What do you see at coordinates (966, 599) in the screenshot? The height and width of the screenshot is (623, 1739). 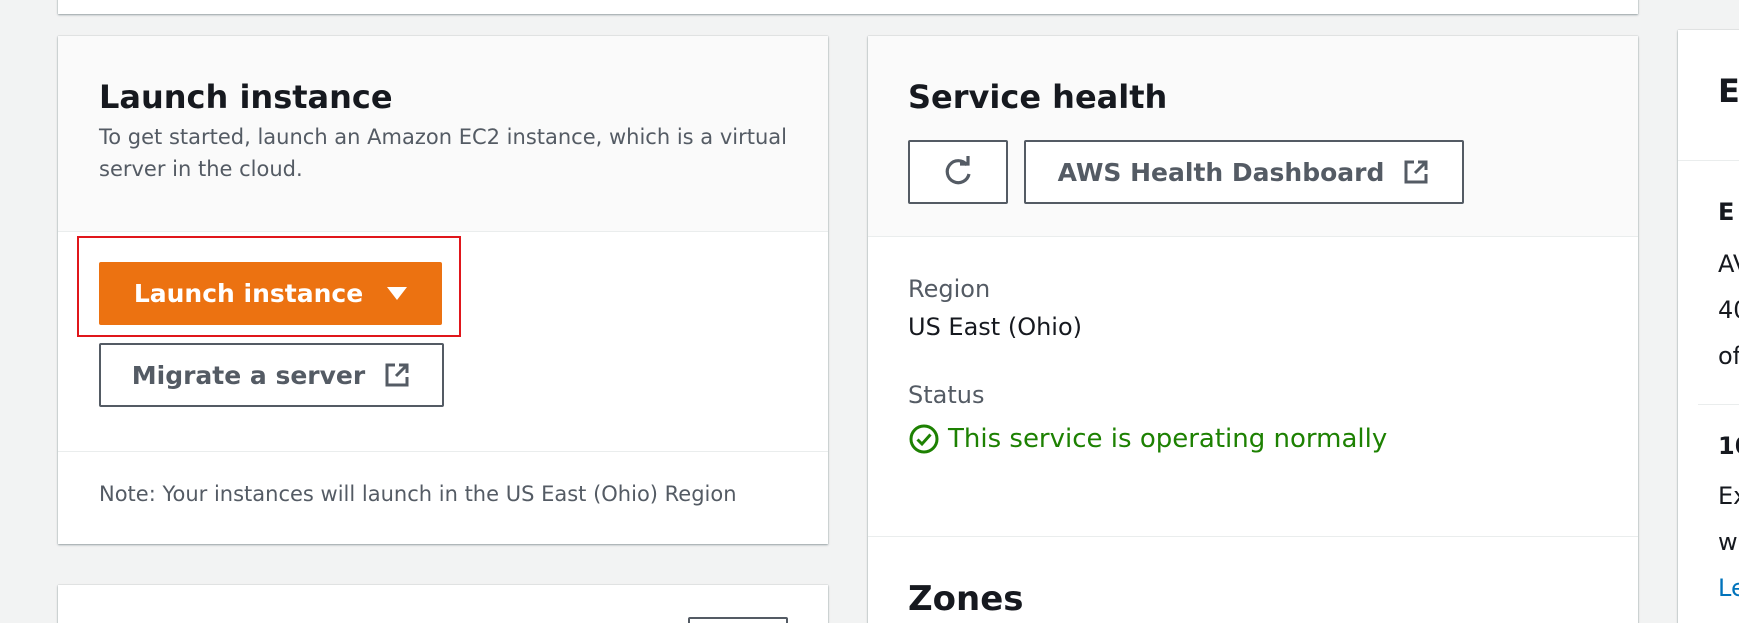 I see `zones-title: Zones` at bounding box center [966, 599].